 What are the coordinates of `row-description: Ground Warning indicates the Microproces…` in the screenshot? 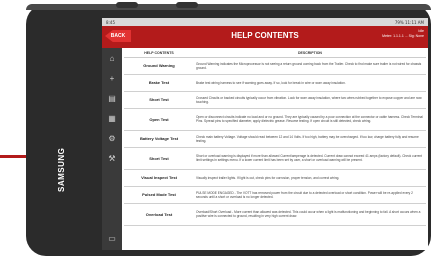 It's located at (310, 66).